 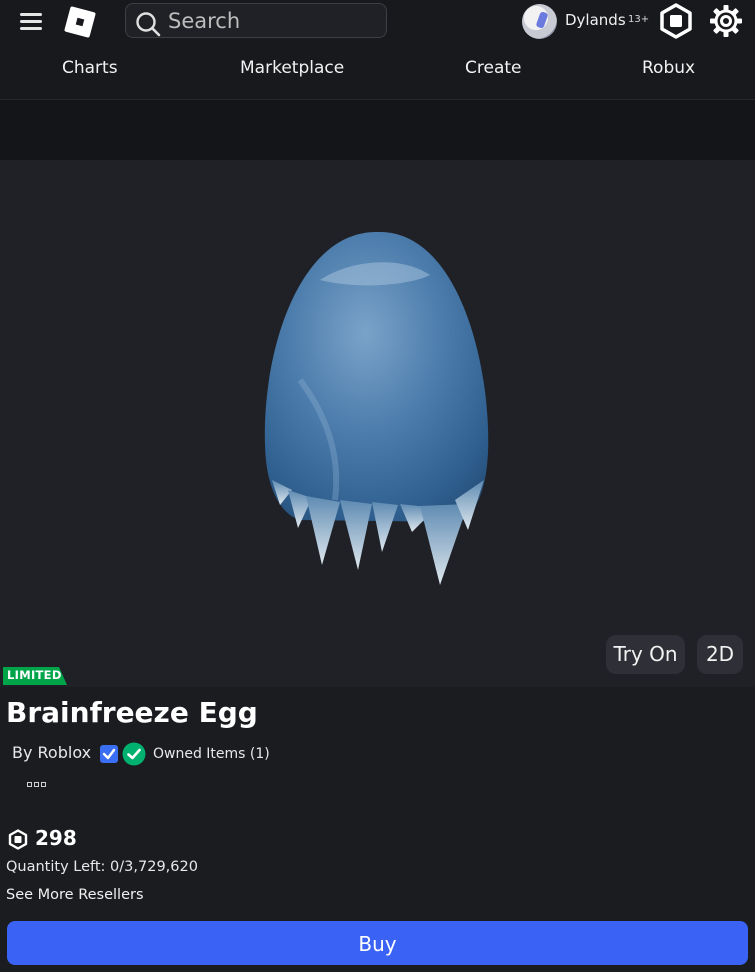 I want to click on more-options-icon, so click(x=38, y=785).